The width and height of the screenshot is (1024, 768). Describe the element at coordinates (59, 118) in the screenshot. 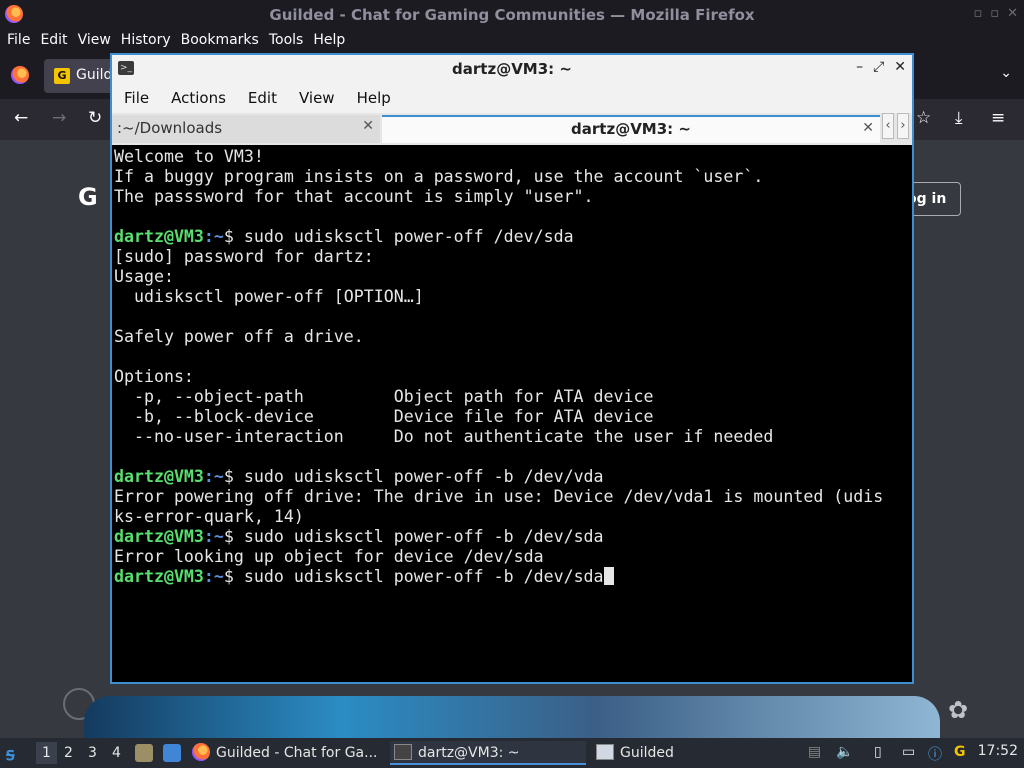

I see `forward-icon: →` at that location.